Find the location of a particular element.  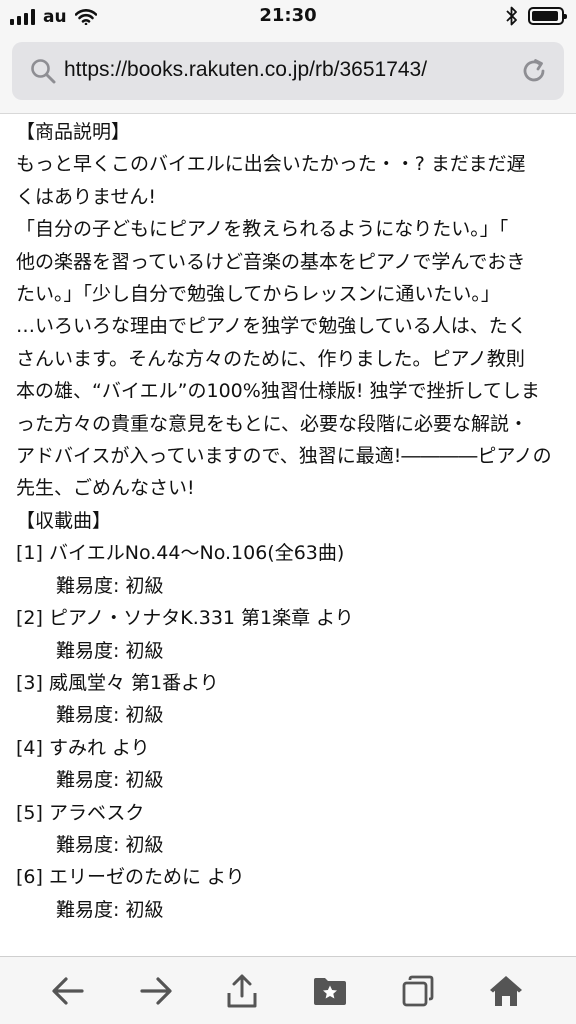

tabs-icon is located at coordinates (418, 991).